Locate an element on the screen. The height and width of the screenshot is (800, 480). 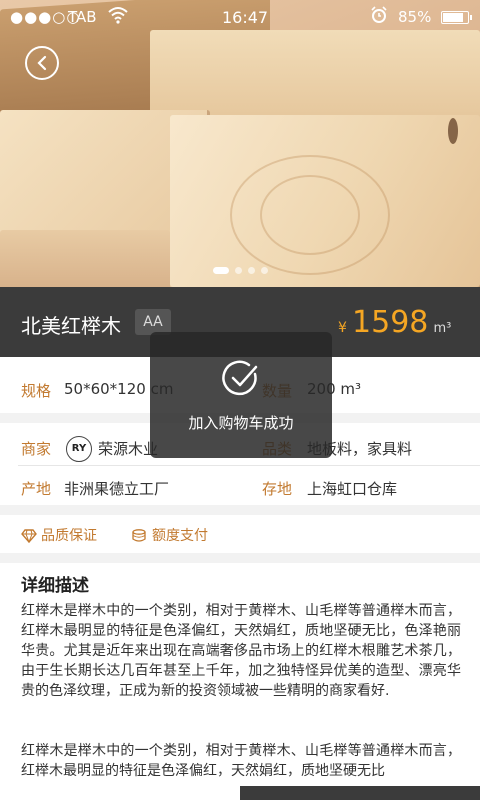
product-name: 北美红榉木 is located at coordinates (71, 326).